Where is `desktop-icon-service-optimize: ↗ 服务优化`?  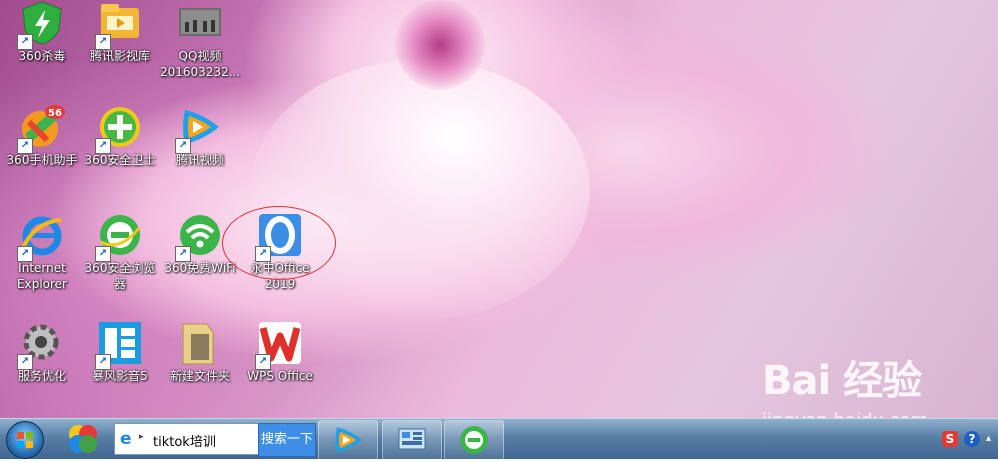
desktop-icon-service-optimize: ↗ 服务优化 is located at coordinates (42, 352).